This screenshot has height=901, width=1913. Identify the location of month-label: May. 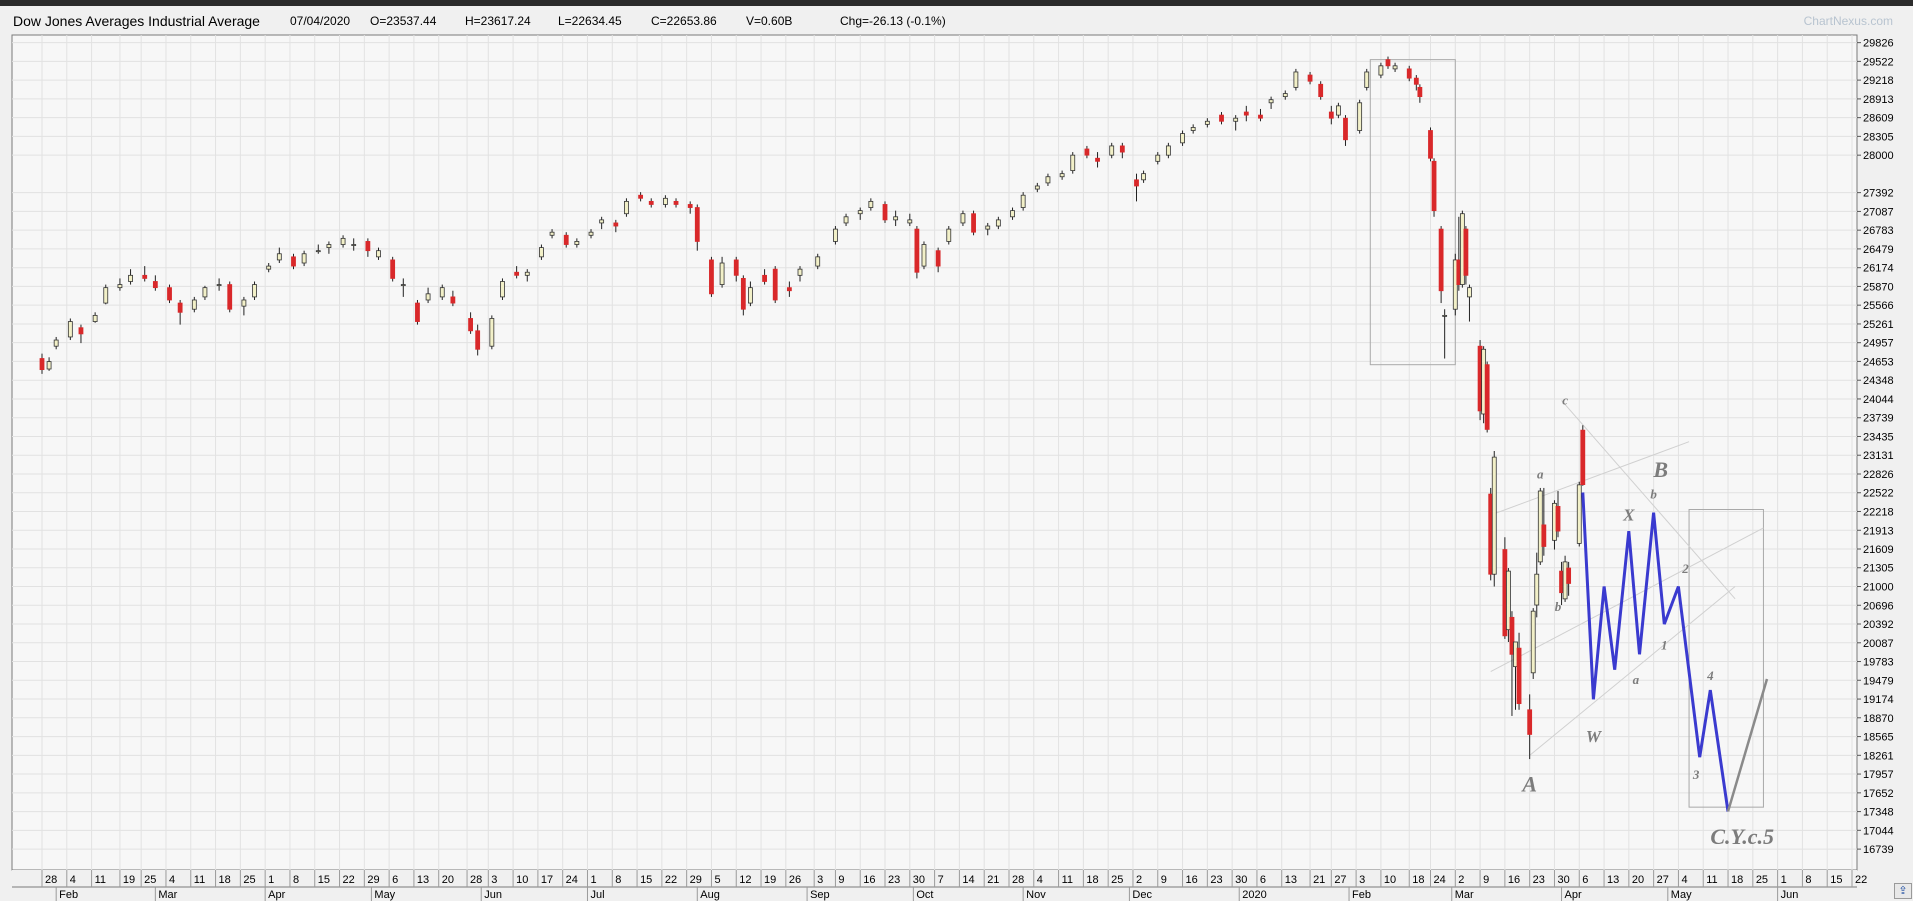
(384, 895).